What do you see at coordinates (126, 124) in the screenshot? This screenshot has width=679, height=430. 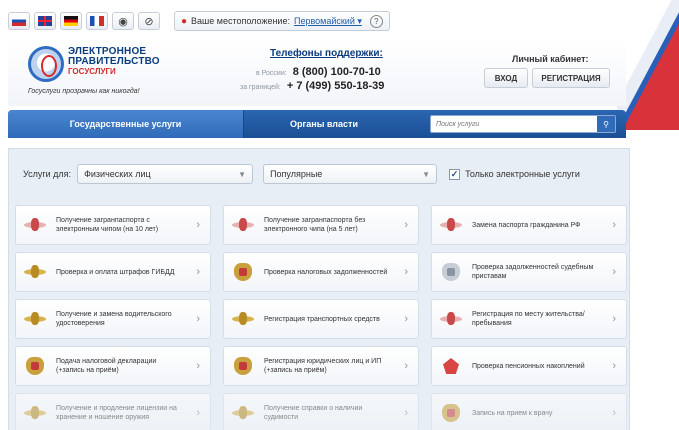 I see `tab-government-services: Государственные услуги` at bounding box center [126, 124].